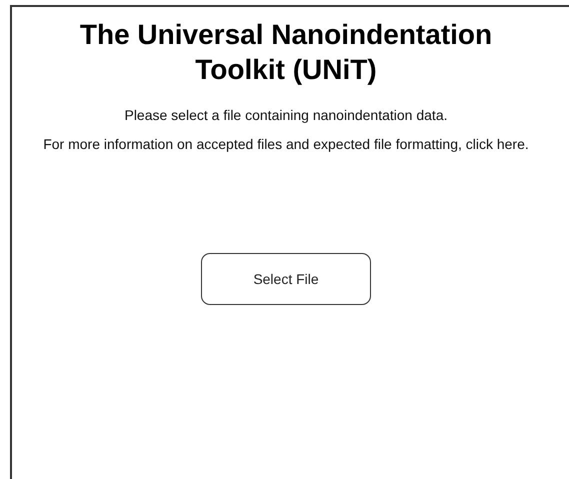 This screenshot has height=479, width=569. What do you see at coordinates (286, 52) in the screenshot?
I see `page-title: The Universal Nanoindentation Toolkit (UNiT)` at bounding box center [286, 52].